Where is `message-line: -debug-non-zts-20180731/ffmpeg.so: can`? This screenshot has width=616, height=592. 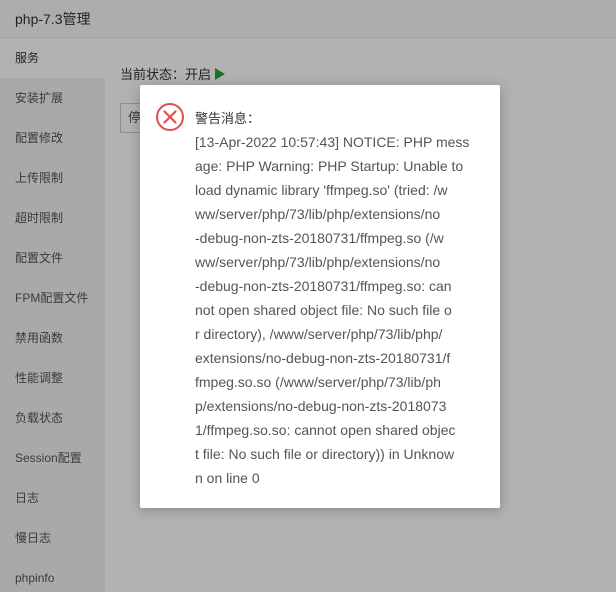
message-line: -debug-non-zts-20180731/ffmpeg.so: can is located at coordinates (323, 286).